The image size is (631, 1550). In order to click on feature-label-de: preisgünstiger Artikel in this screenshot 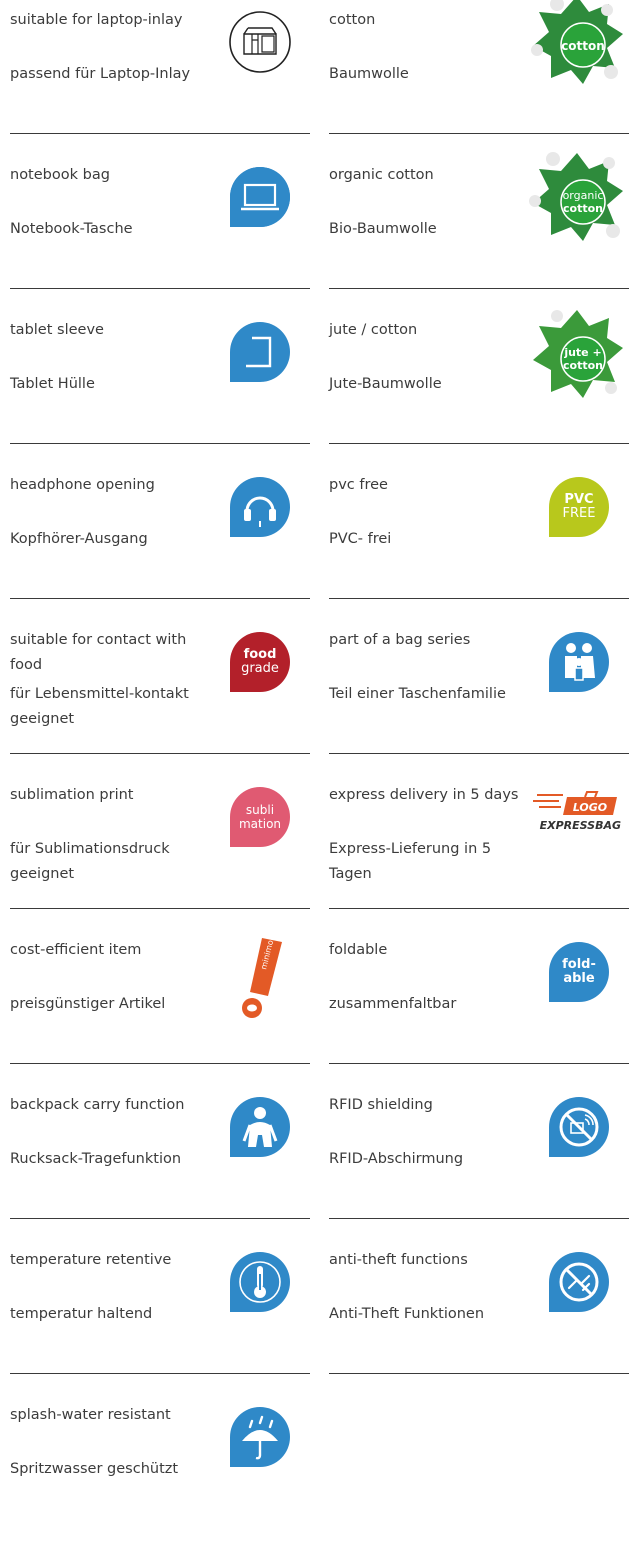, I will do `click(88, 1004)`.